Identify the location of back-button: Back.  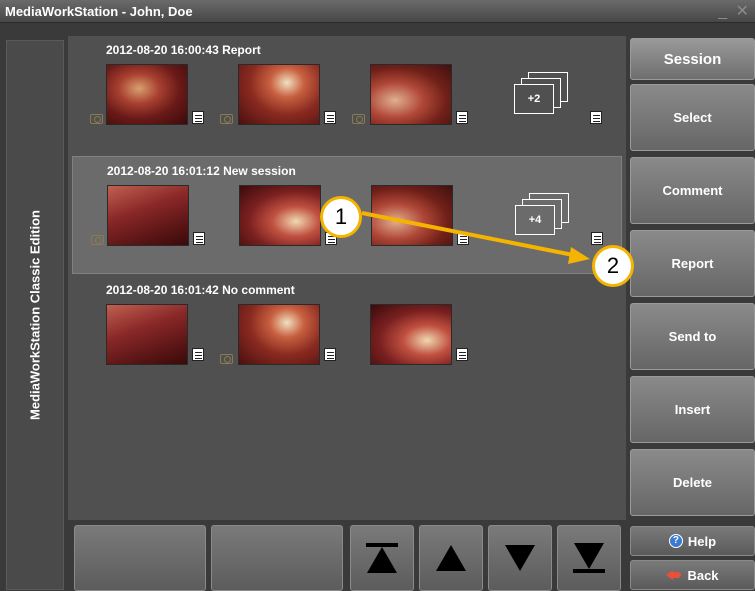
(692, 575).